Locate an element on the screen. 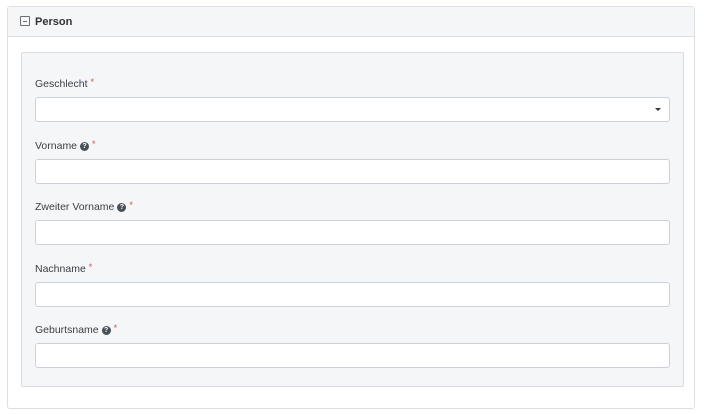  field-vorname: Vorname ? * is located at coordinates (352, 161).